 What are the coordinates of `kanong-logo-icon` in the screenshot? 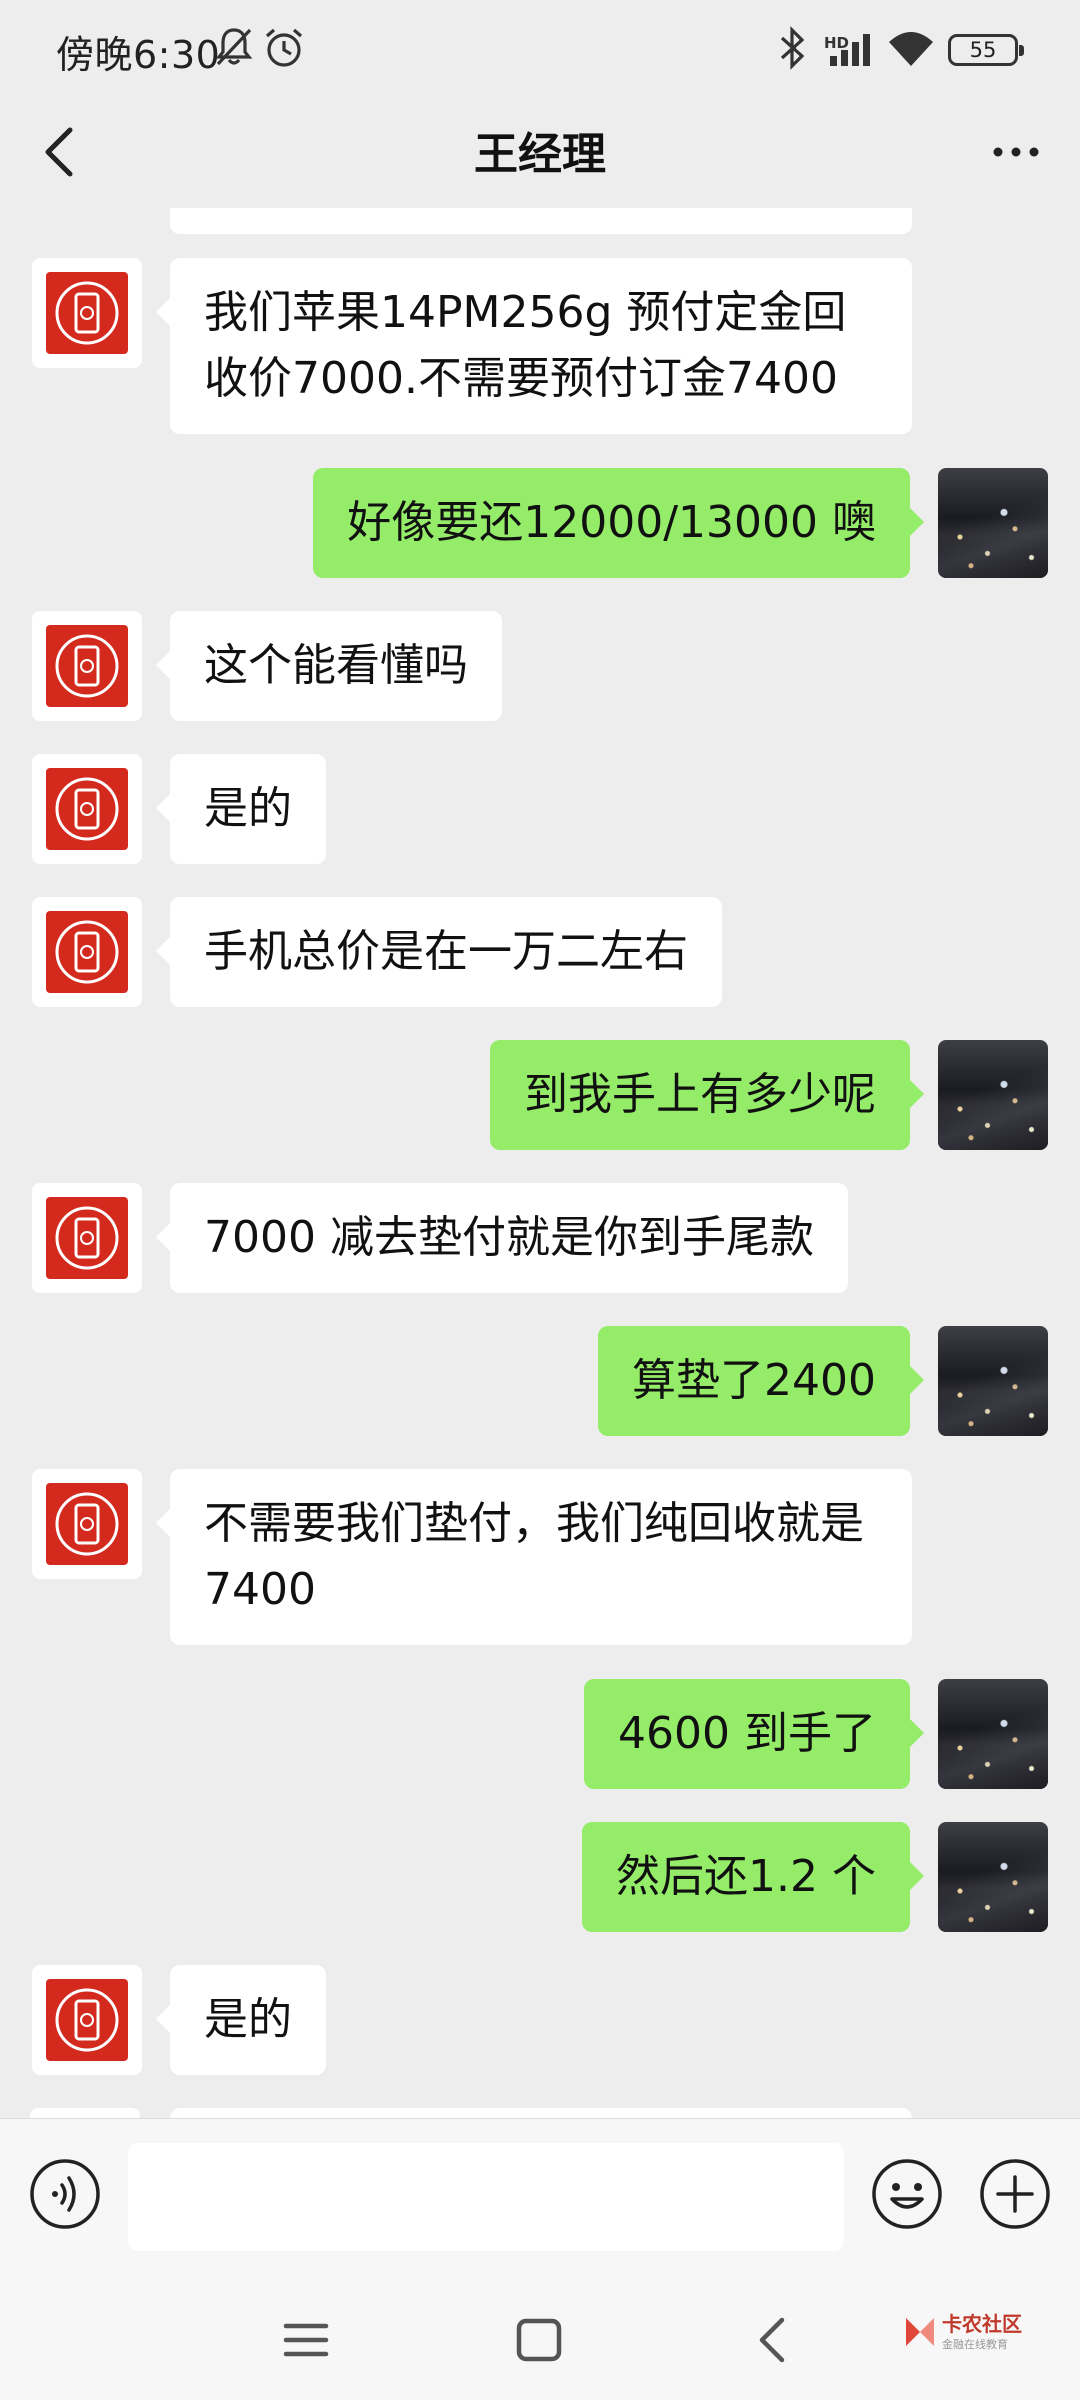 It's located at (920, 2332).